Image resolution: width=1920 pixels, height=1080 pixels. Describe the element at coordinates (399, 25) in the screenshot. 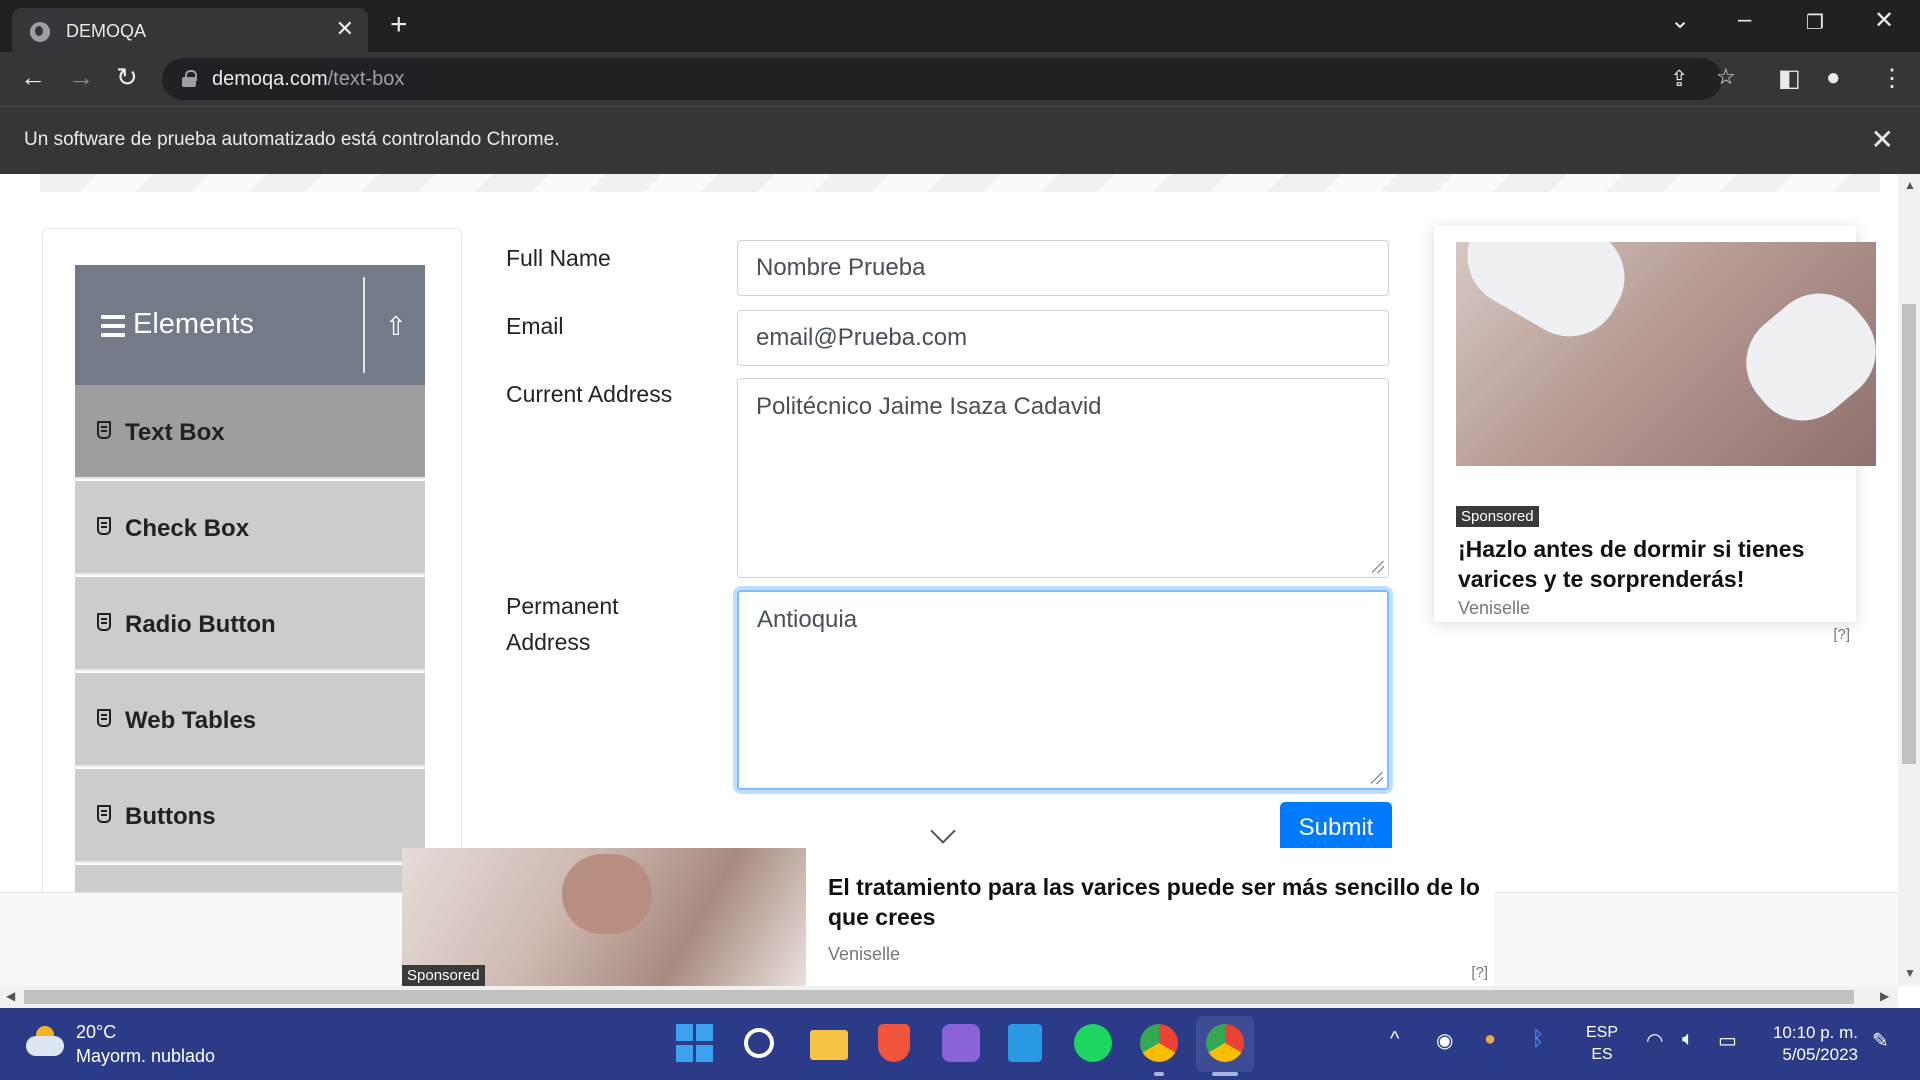

I see `new-tab-button: +` at that location.